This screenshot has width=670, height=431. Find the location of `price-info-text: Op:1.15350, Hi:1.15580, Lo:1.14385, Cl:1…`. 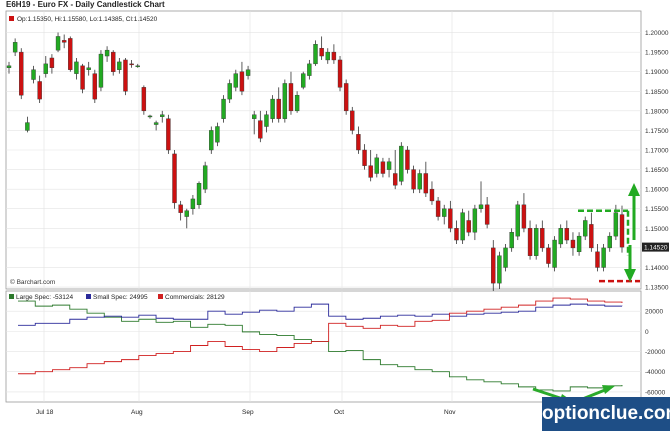

price-info-text: Op:1.15350, Hi:1.15580, Lo:1.14385, Cl:1… is located at coordinates (87, 19).